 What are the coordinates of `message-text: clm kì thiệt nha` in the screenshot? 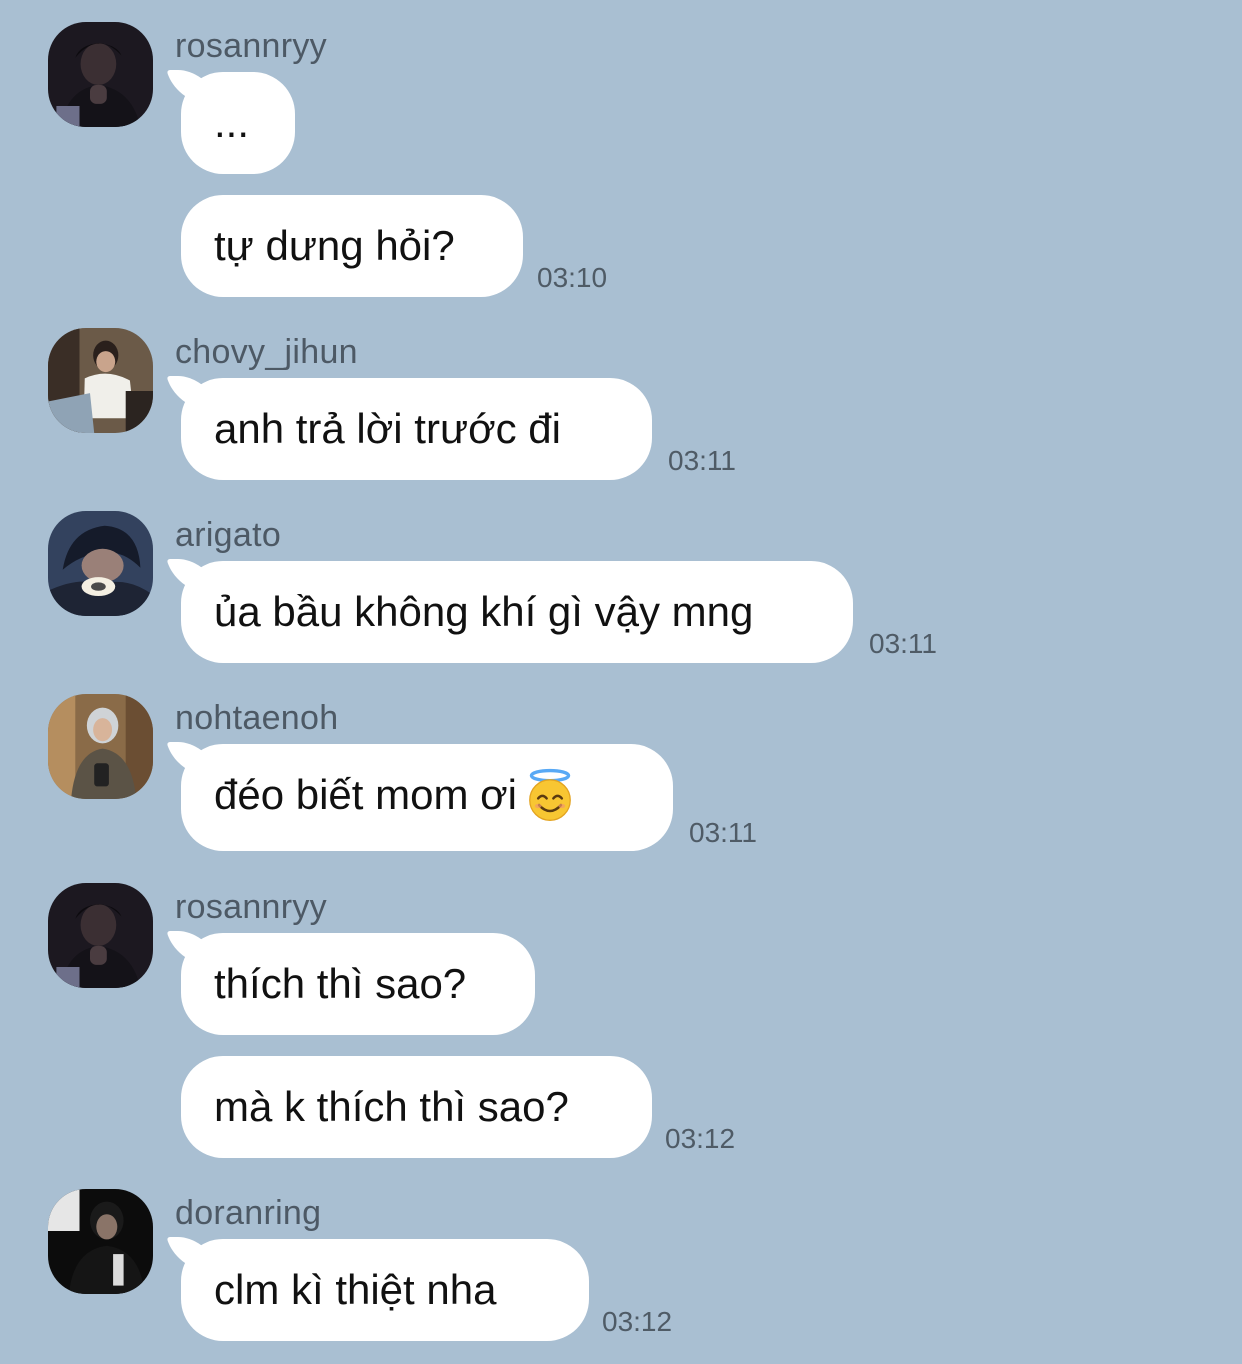 It's located at (355, 1289).